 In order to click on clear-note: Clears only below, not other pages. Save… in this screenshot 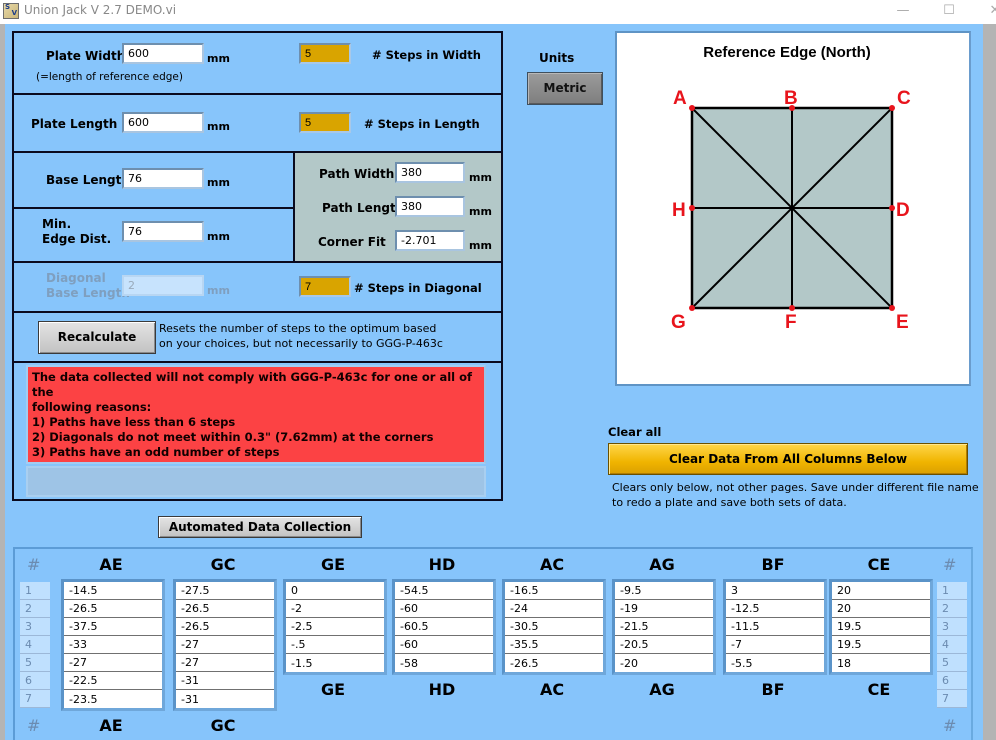, I will do `click(795, 495)`.